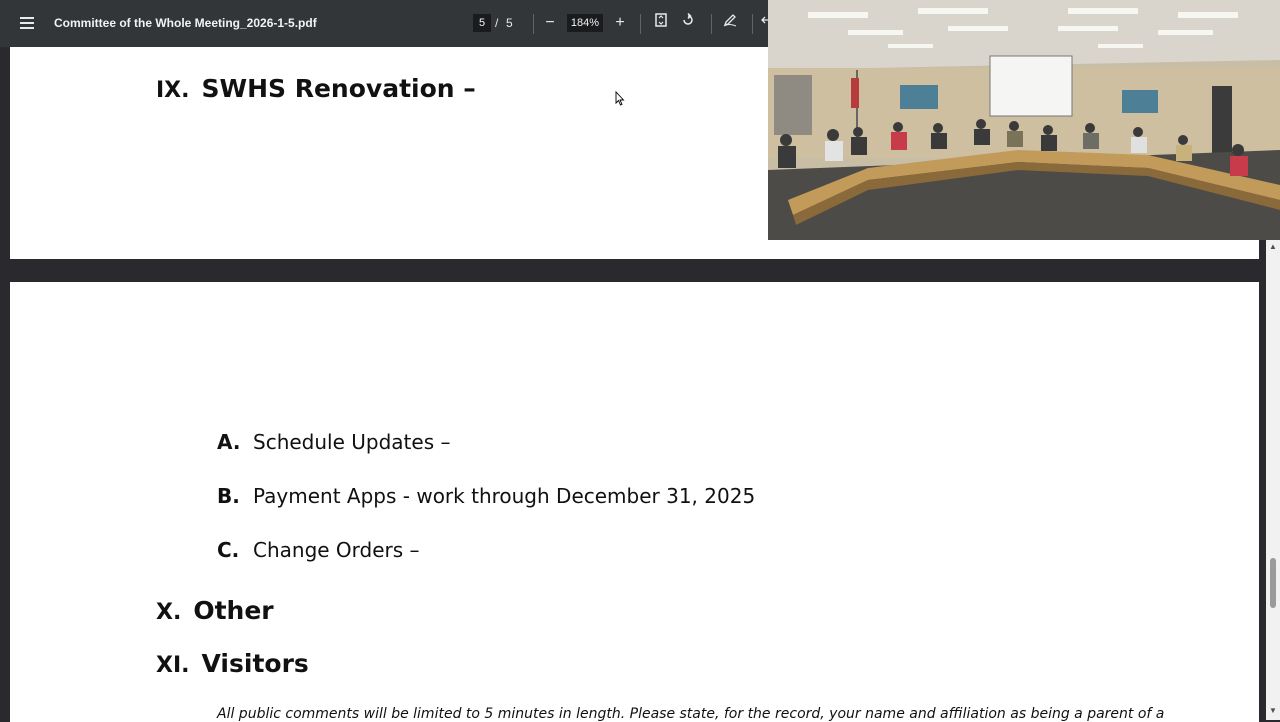 This screenshot has width=1280, height=722. Describe the element at coordinates (173, 665) in the screenshot. I see `section-number: XI.` at that location.